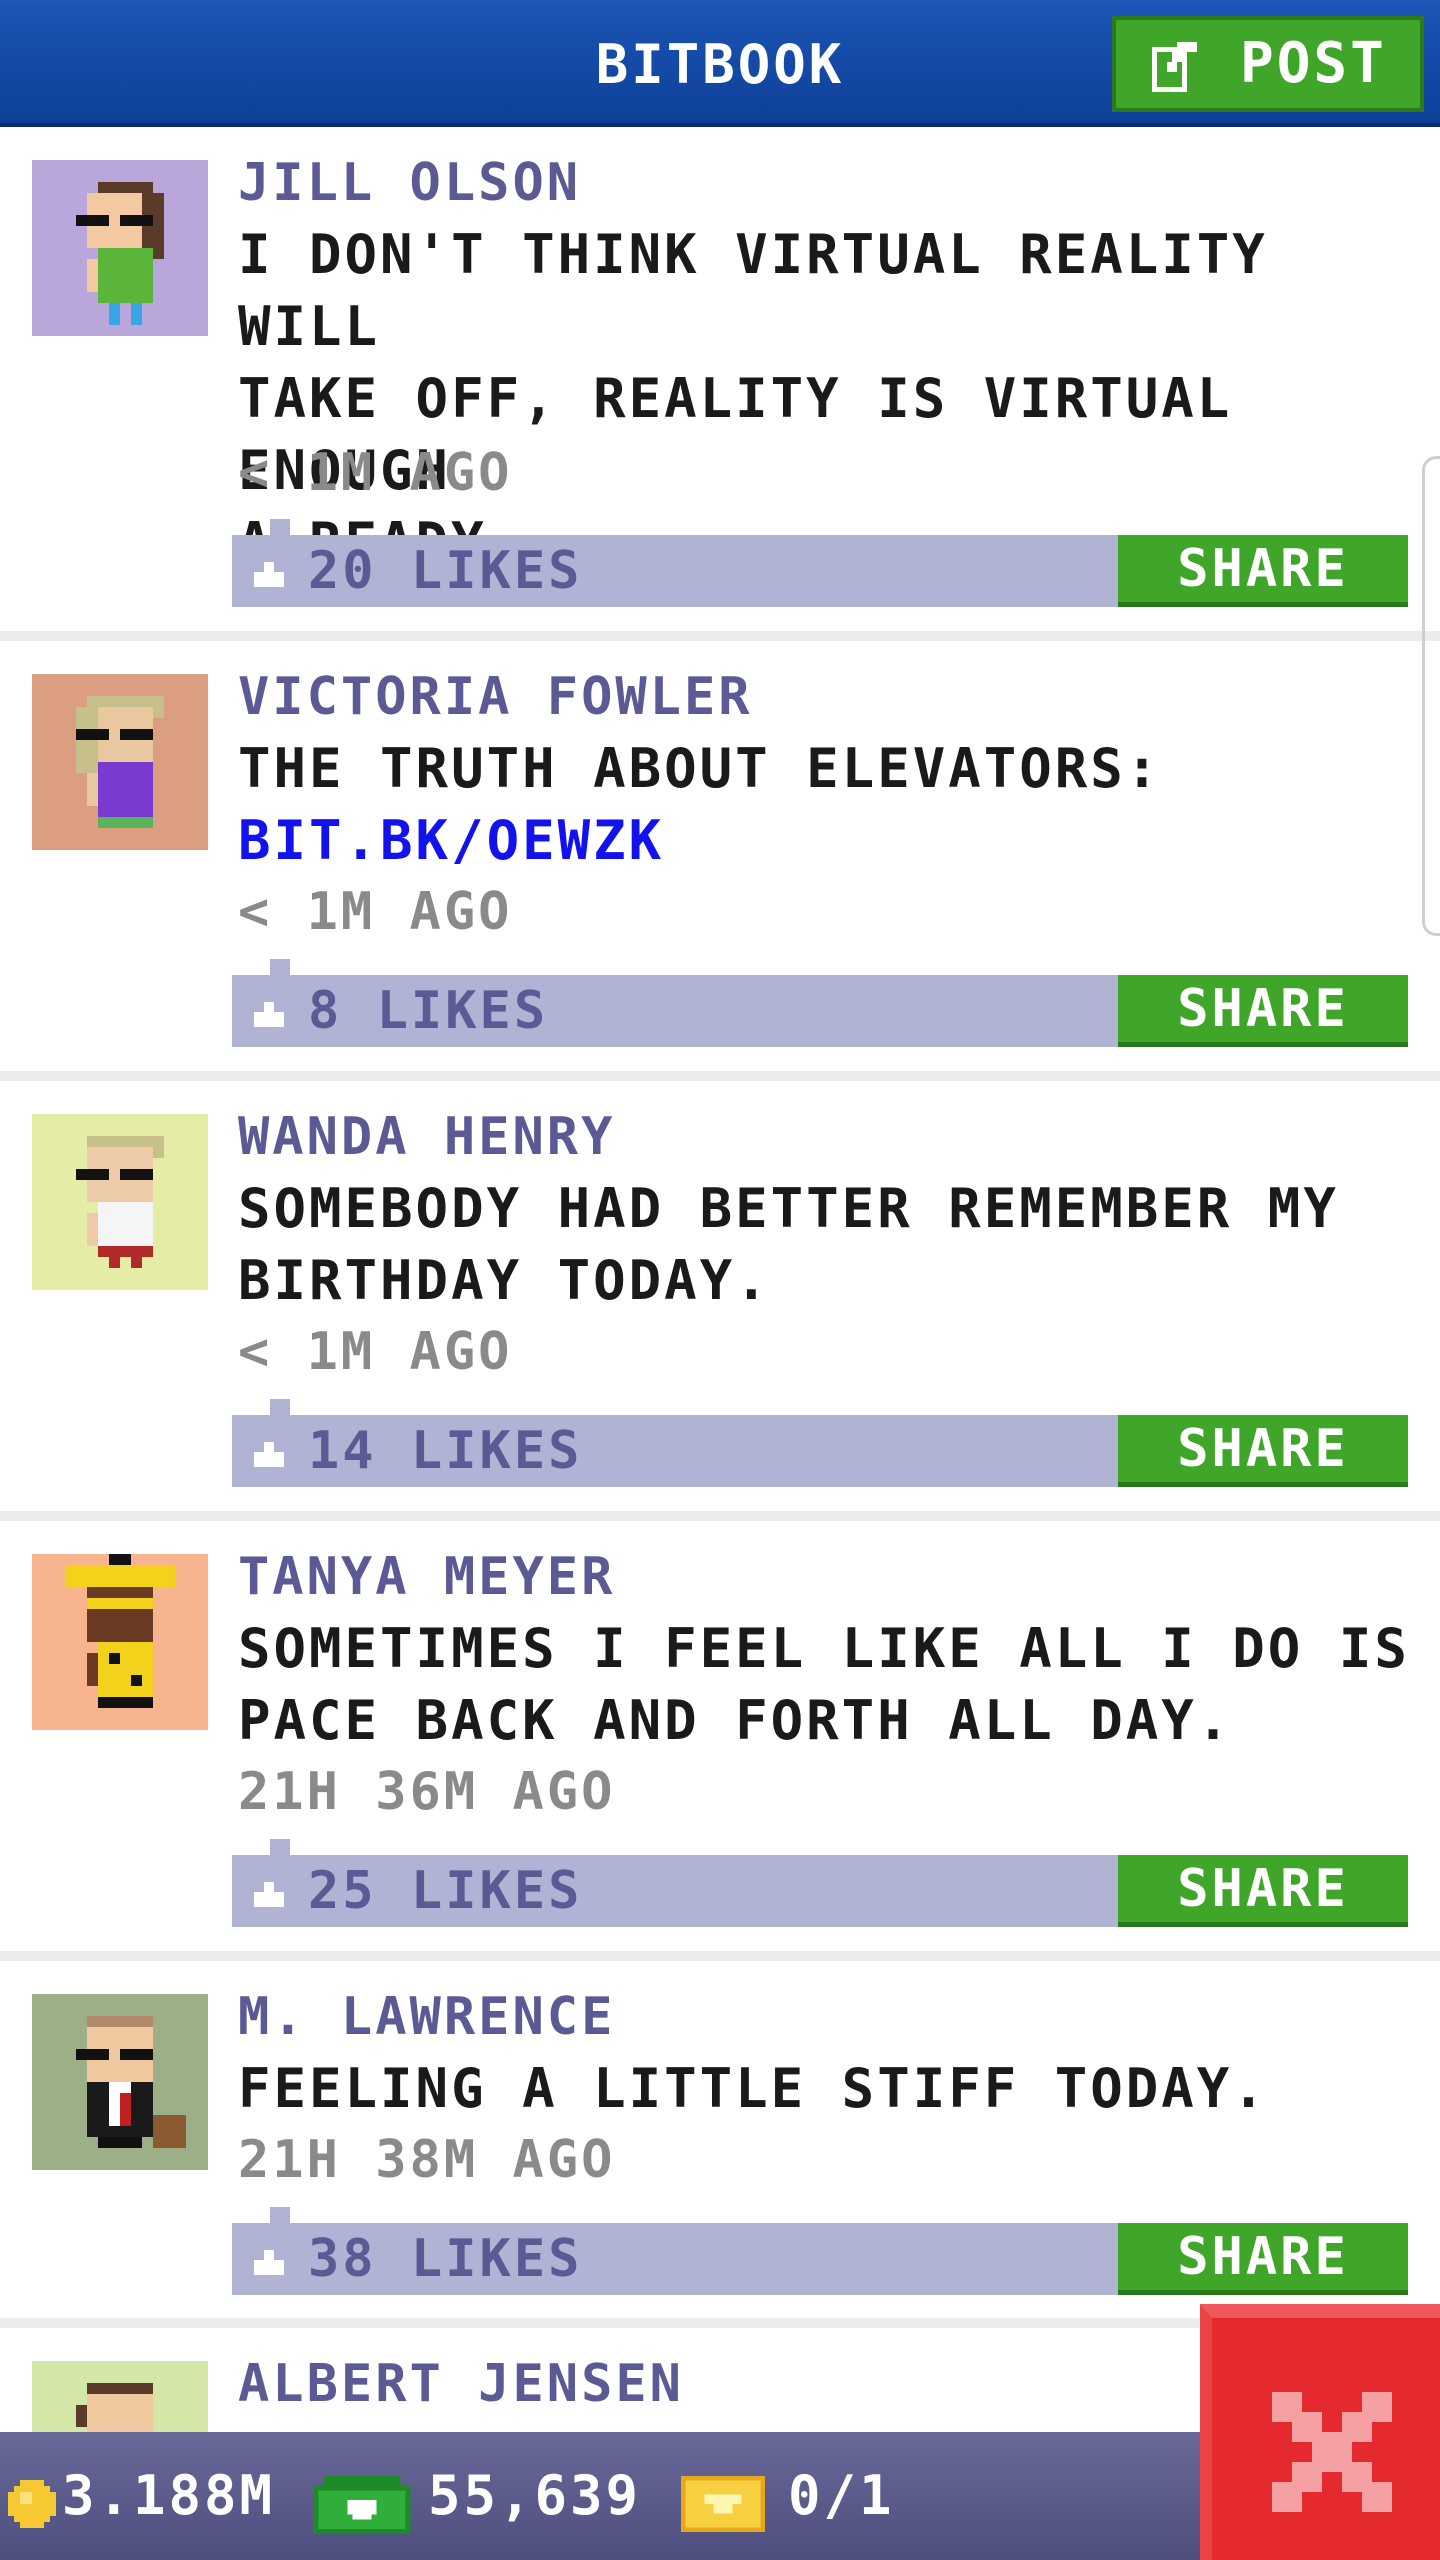 Image resolution: width=1440 pixels, height=2560 pixels. Describe the element at coordinates (753, 2088) in the screenshot. I see `post-text: FEELING A LITTLE STIFF TODAY.` at that location.